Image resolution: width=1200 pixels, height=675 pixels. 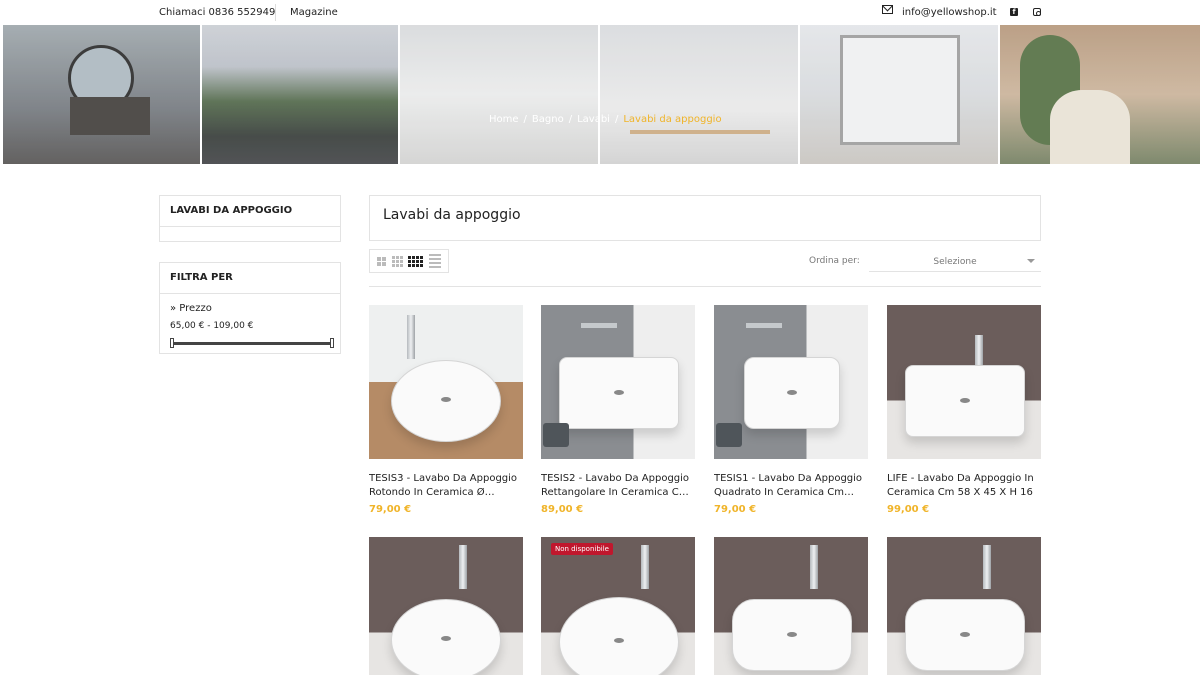 I want to click on grid-4-view-icon, so click(x=416, y=261).